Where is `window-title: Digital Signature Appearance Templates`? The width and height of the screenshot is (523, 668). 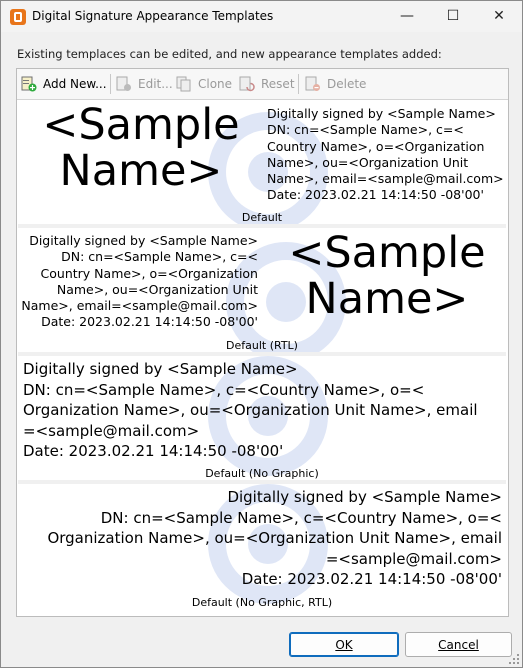
window-title: Digital Signature Appearance Templates is located at coordinates (153, 16).